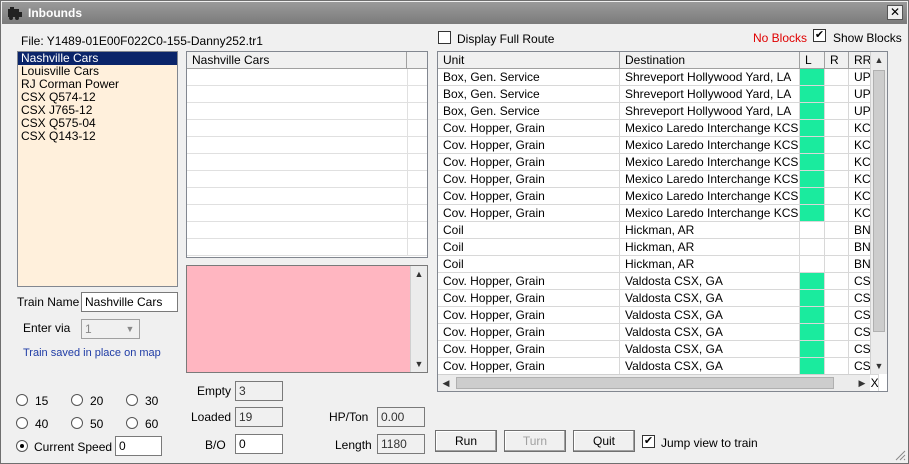 This screenshot has width=909, height=464. What do you see at coordinates (22, 446) in the screenshot?
I see `radio-current-speed` at bounding box center [22, 446].